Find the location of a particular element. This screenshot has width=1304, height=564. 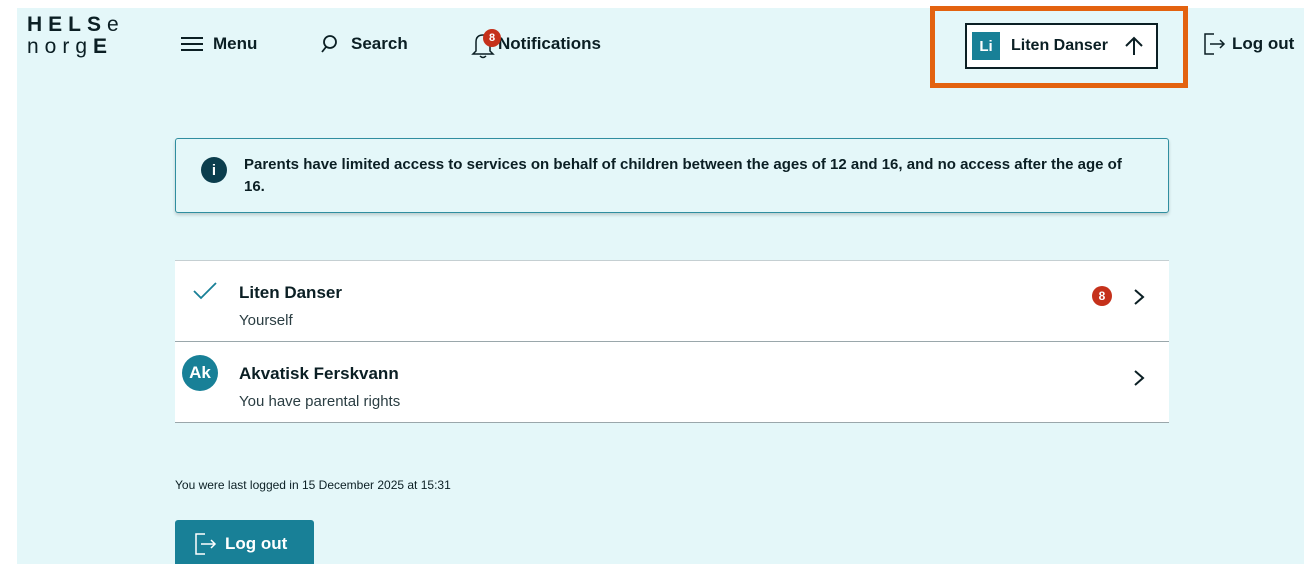

helsenorge-logo: HELSe norgE is located at coordinates (83, 38).